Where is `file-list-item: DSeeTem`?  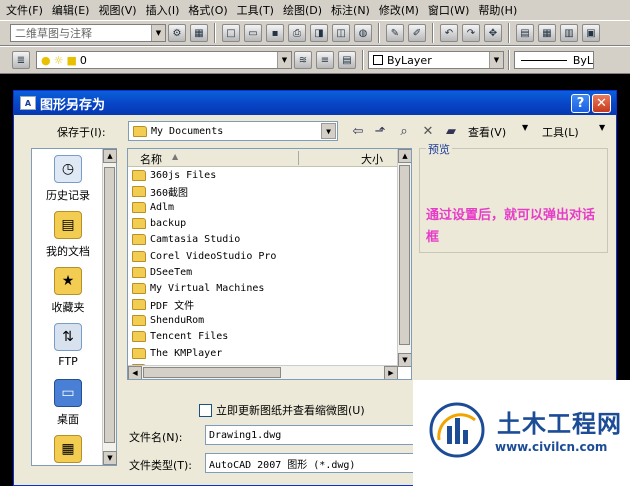 file-list-item: DSeeTem is located at coordinates (269, 272).